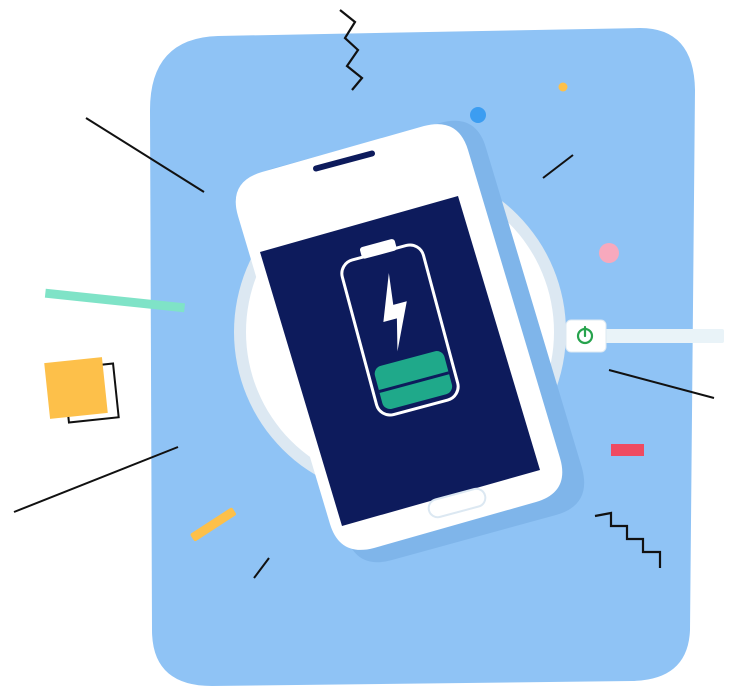  What do you see at coordinates (563, 87) in the screenshot?
I see `yellow-dot-decoration` at bounding box center [563, 87].